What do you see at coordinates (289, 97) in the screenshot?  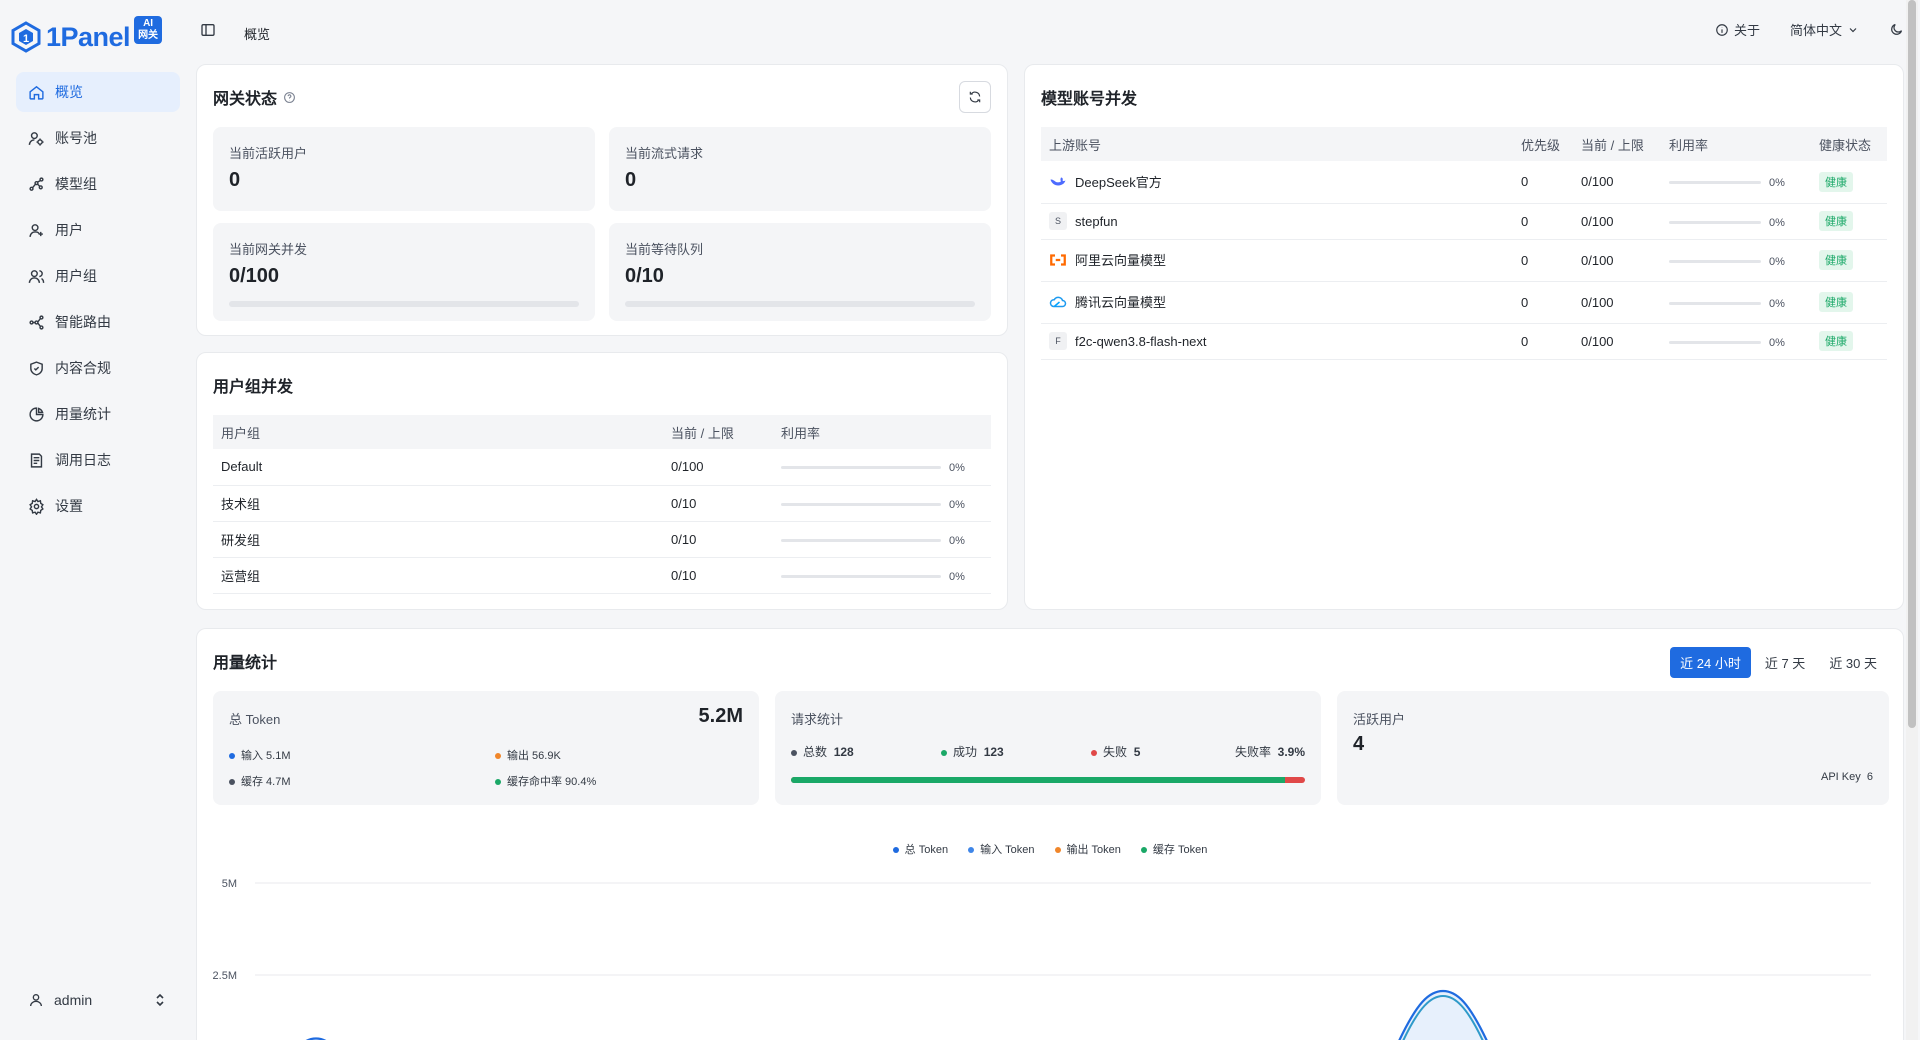 I see `help-icon` at bounding box center [289, 97].